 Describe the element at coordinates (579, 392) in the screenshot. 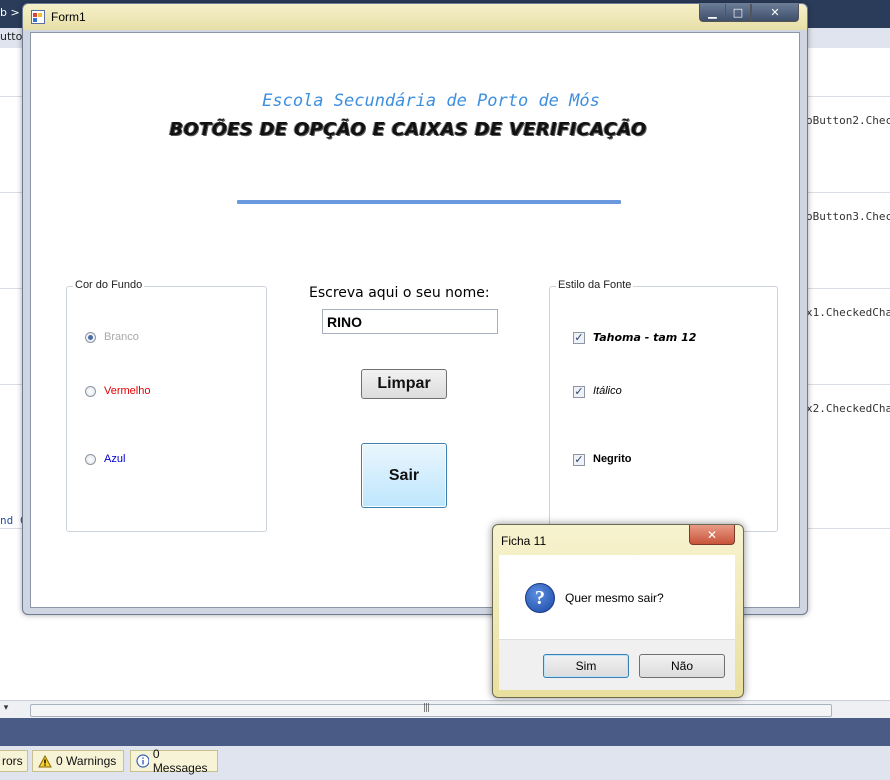

I see `checkbox-italico: ✓` at that location.